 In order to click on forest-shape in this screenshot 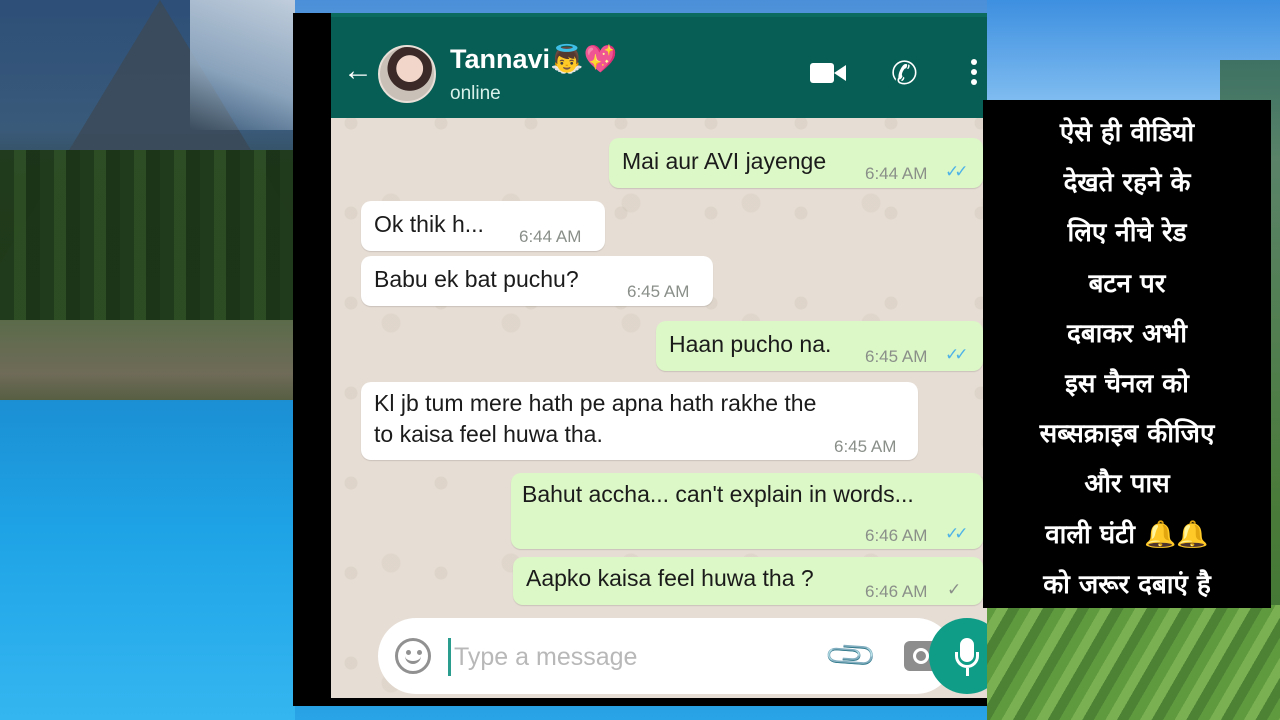, I will do `click(147, 245)`.